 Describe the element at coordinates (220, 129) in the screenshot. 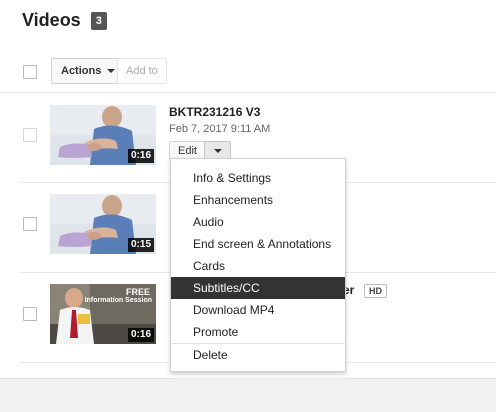

I see `video-date: Feb 7, 2017 9:11 AM` at that location.